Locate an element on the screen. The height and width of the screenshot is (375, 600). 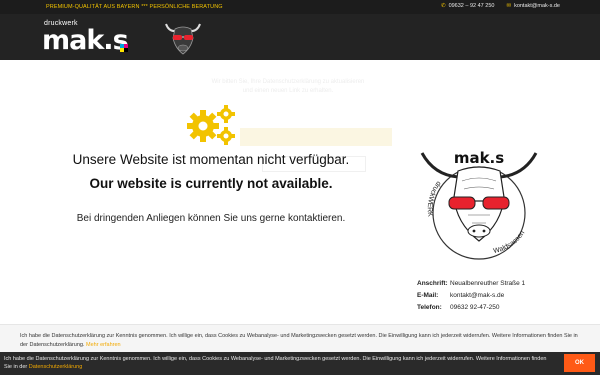
email-value: kontakt@mak-s.de is located at coordinates (477, 296).